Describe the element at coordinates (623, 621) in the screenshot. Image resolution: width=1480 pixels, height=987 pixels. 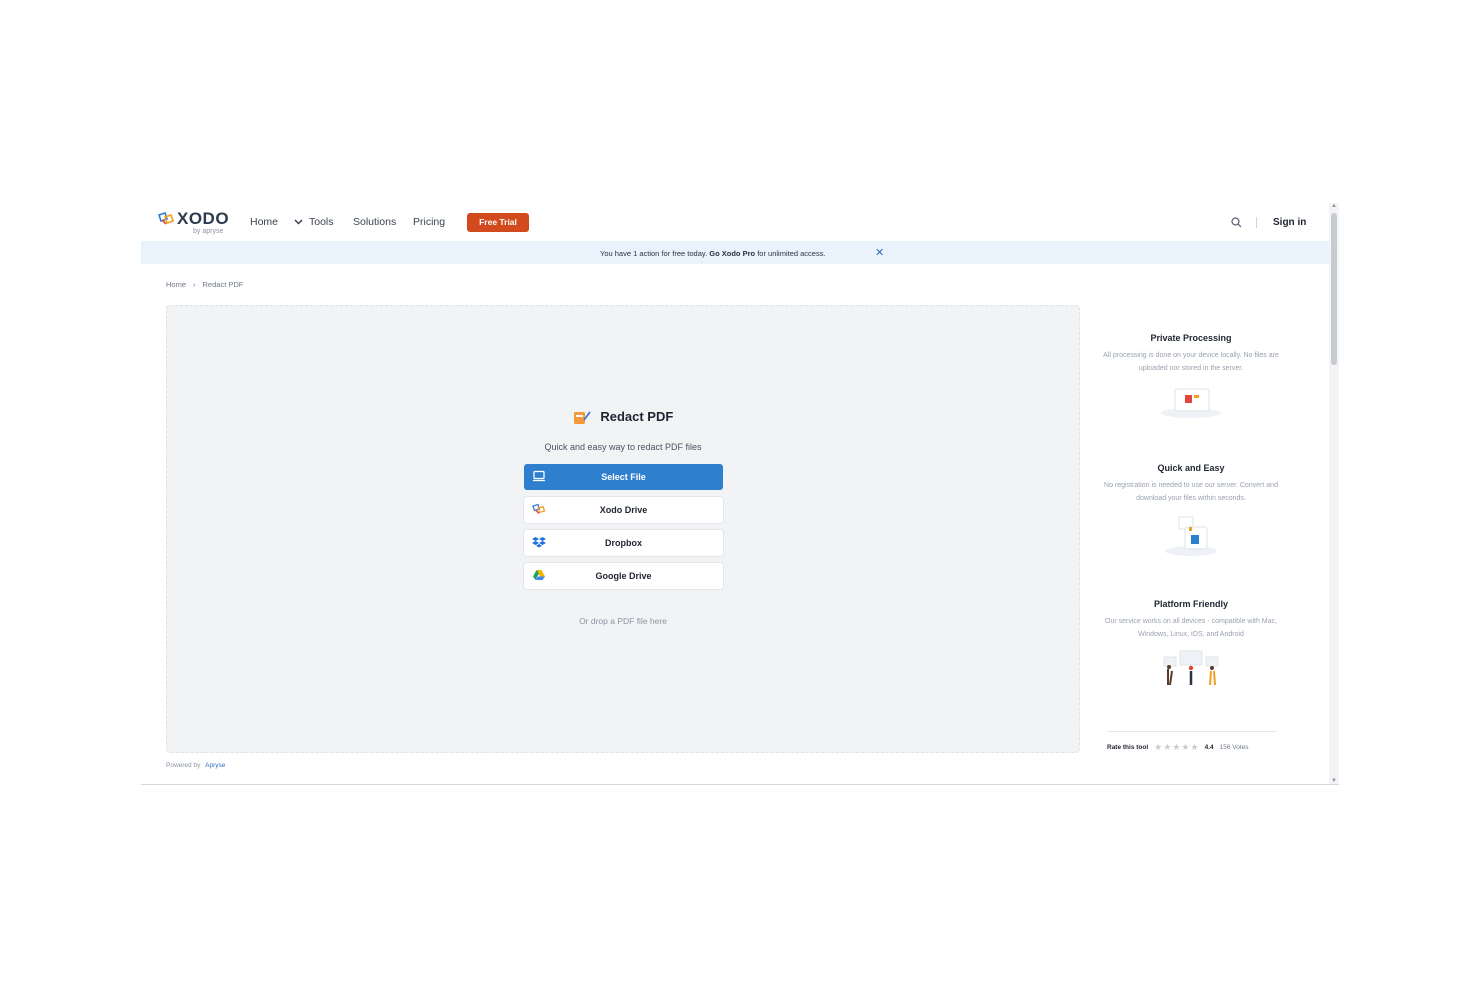
I see `drop-hint-text: Or drop a PDF file here` at that location.